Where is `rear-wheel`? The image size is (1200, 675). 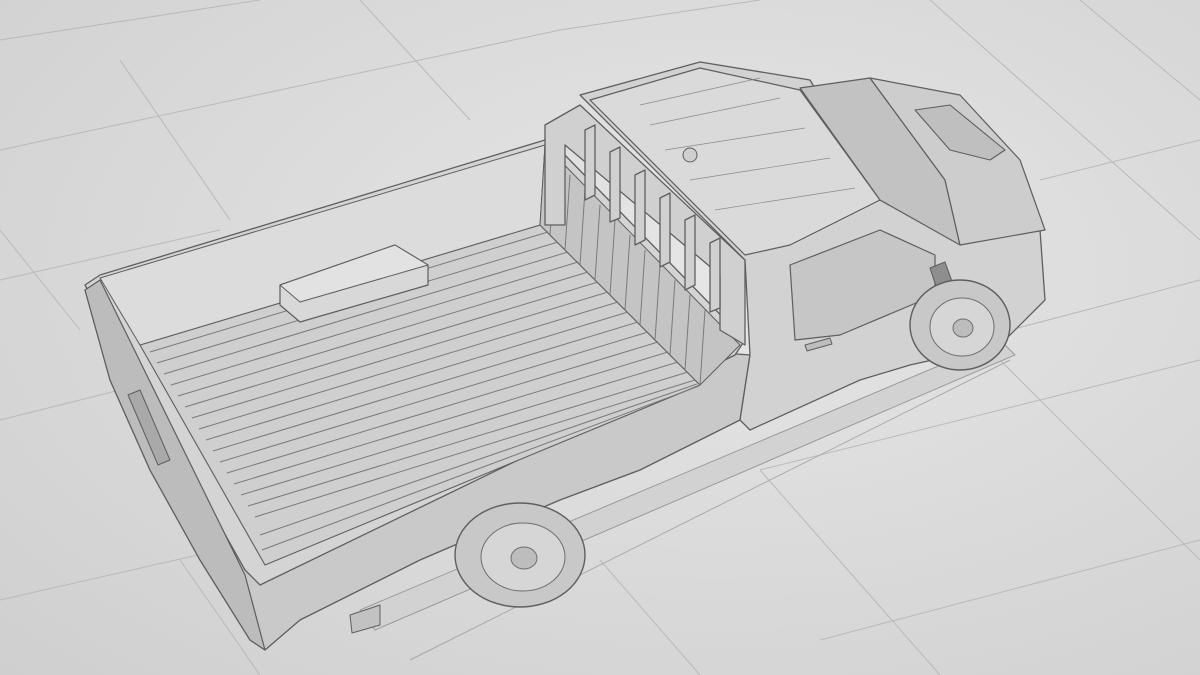 rear-wheel is located at coordinates (520, 555).